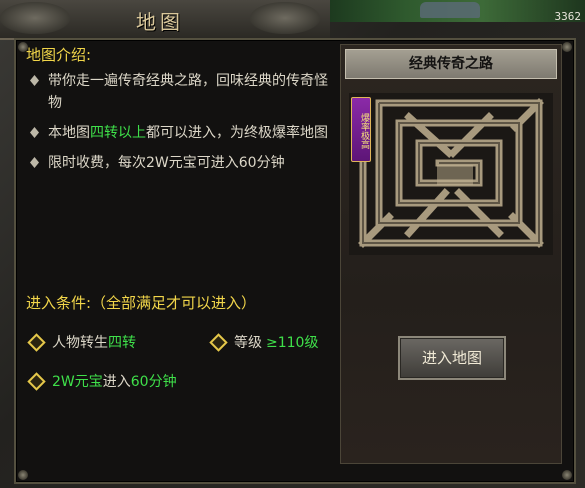 The height and width of the screenshot is (488, 585). What do you see at coordinates (285, 18) in the screenshot?
I see `dragon-ornament-right` at bounding box center [285, 18].